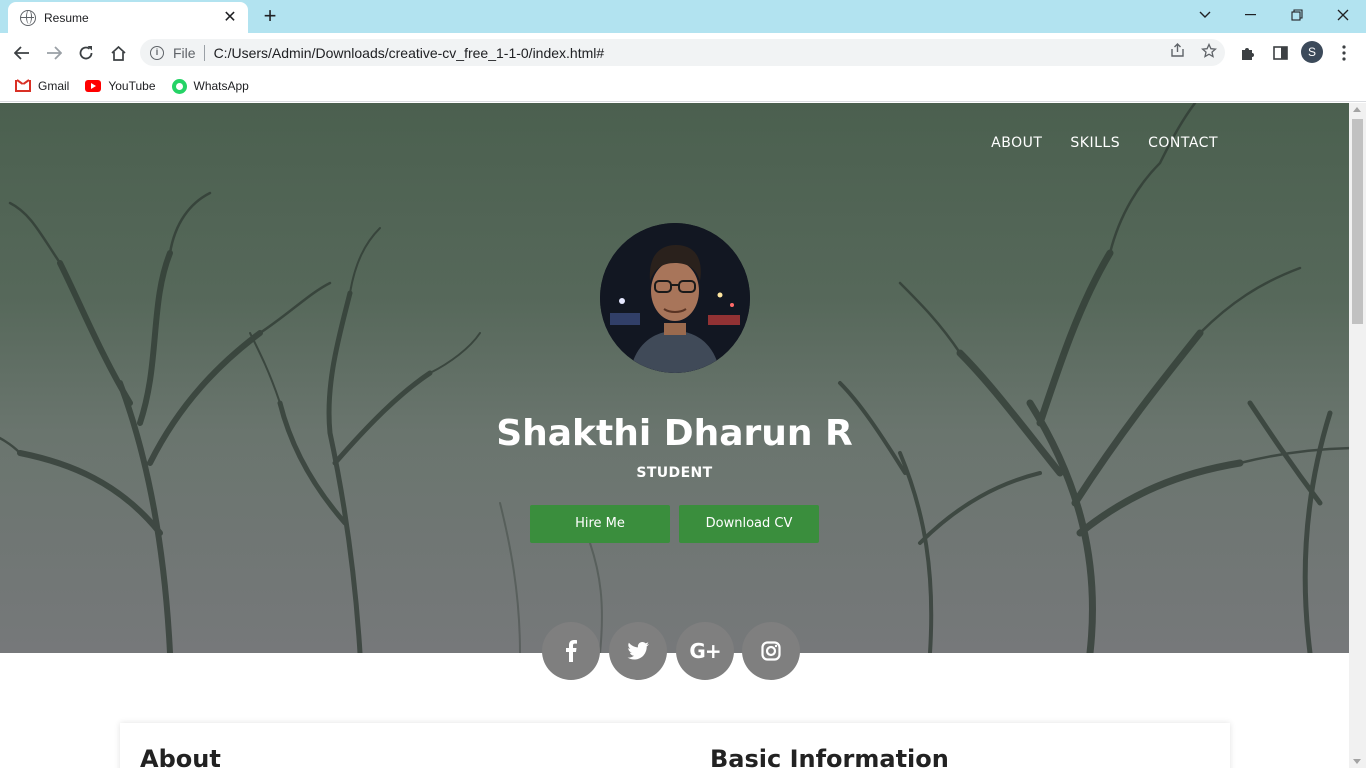  Describe the element at coordinates (675, 298) in the screenshot. I see `profile-photo` at that location.